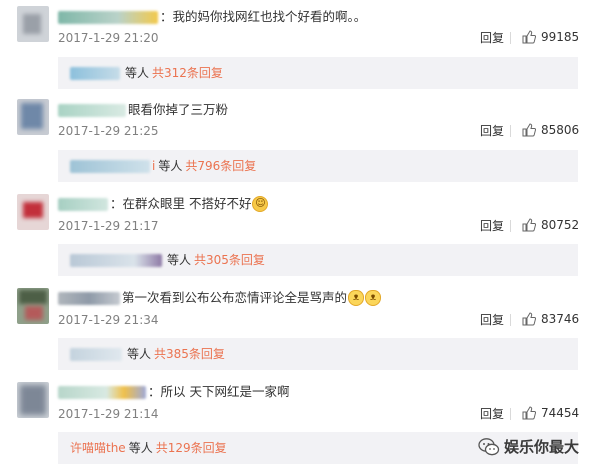 This screenshot has width=594, height=471. What do you see at coordinates (108, 38) in the screenshot?
I see `timestamp: 2017-1-29 21:20` at bounding box center [108, 38].